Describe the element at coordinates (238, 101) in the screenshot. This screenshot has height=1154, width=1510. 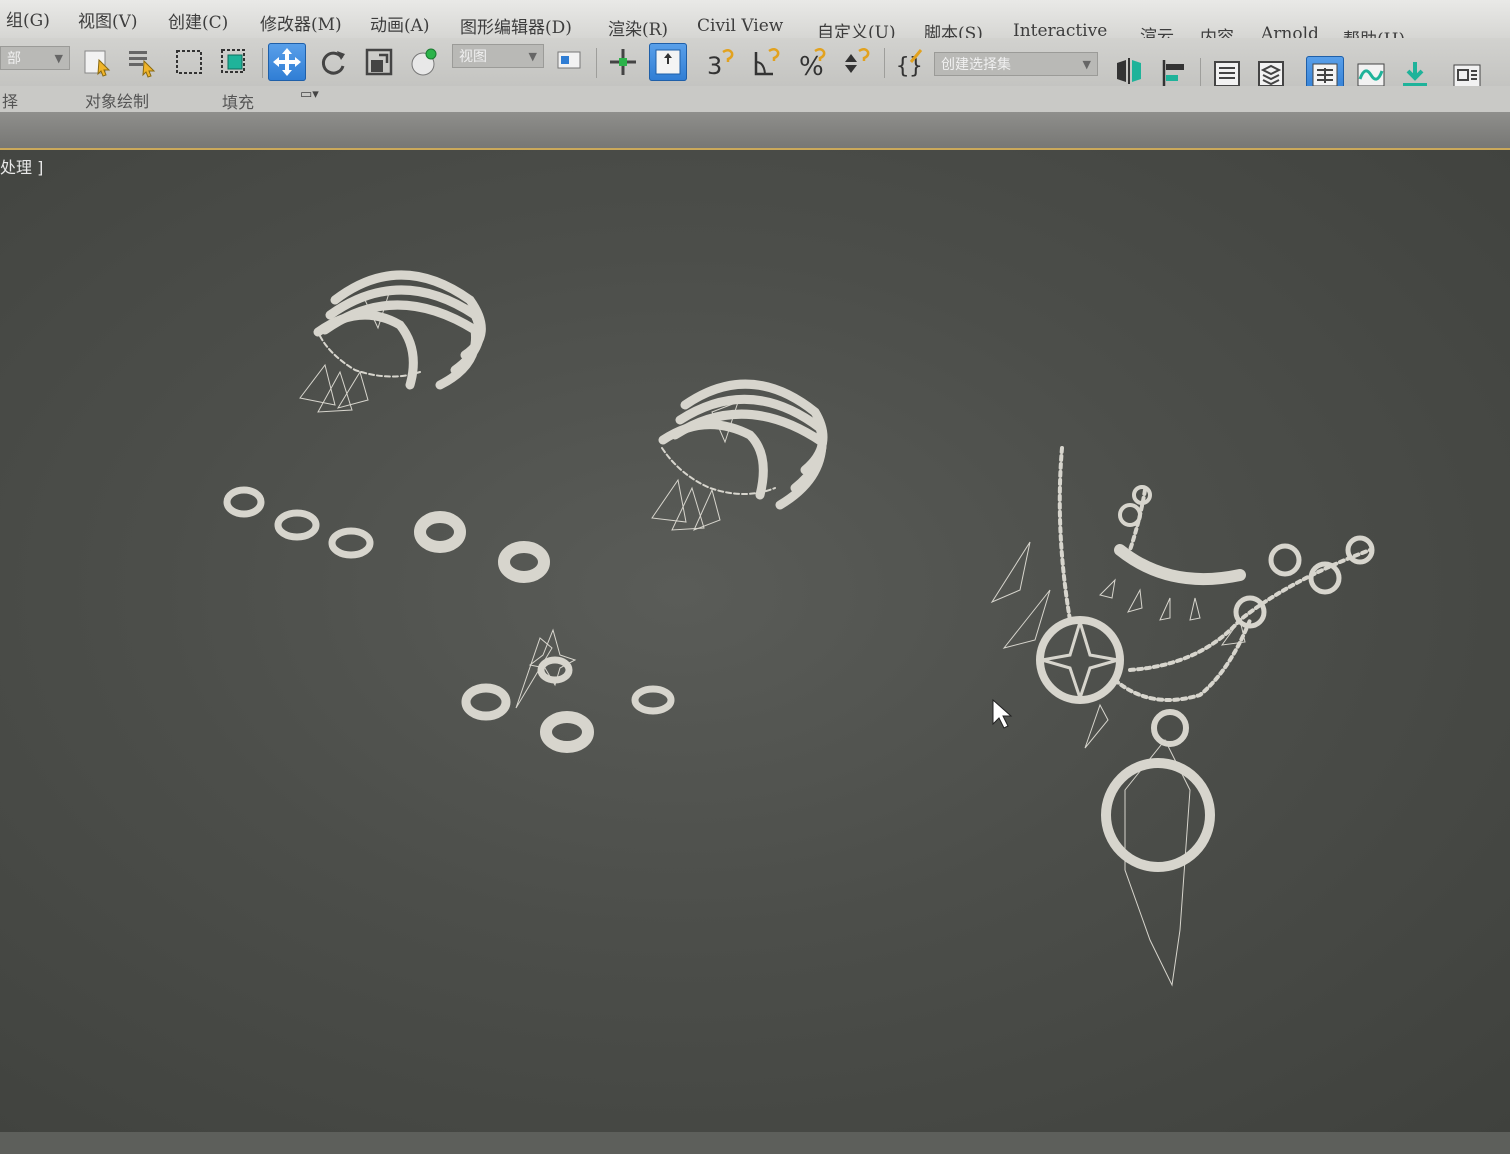
I see `tab-populate: 填充` at that location.